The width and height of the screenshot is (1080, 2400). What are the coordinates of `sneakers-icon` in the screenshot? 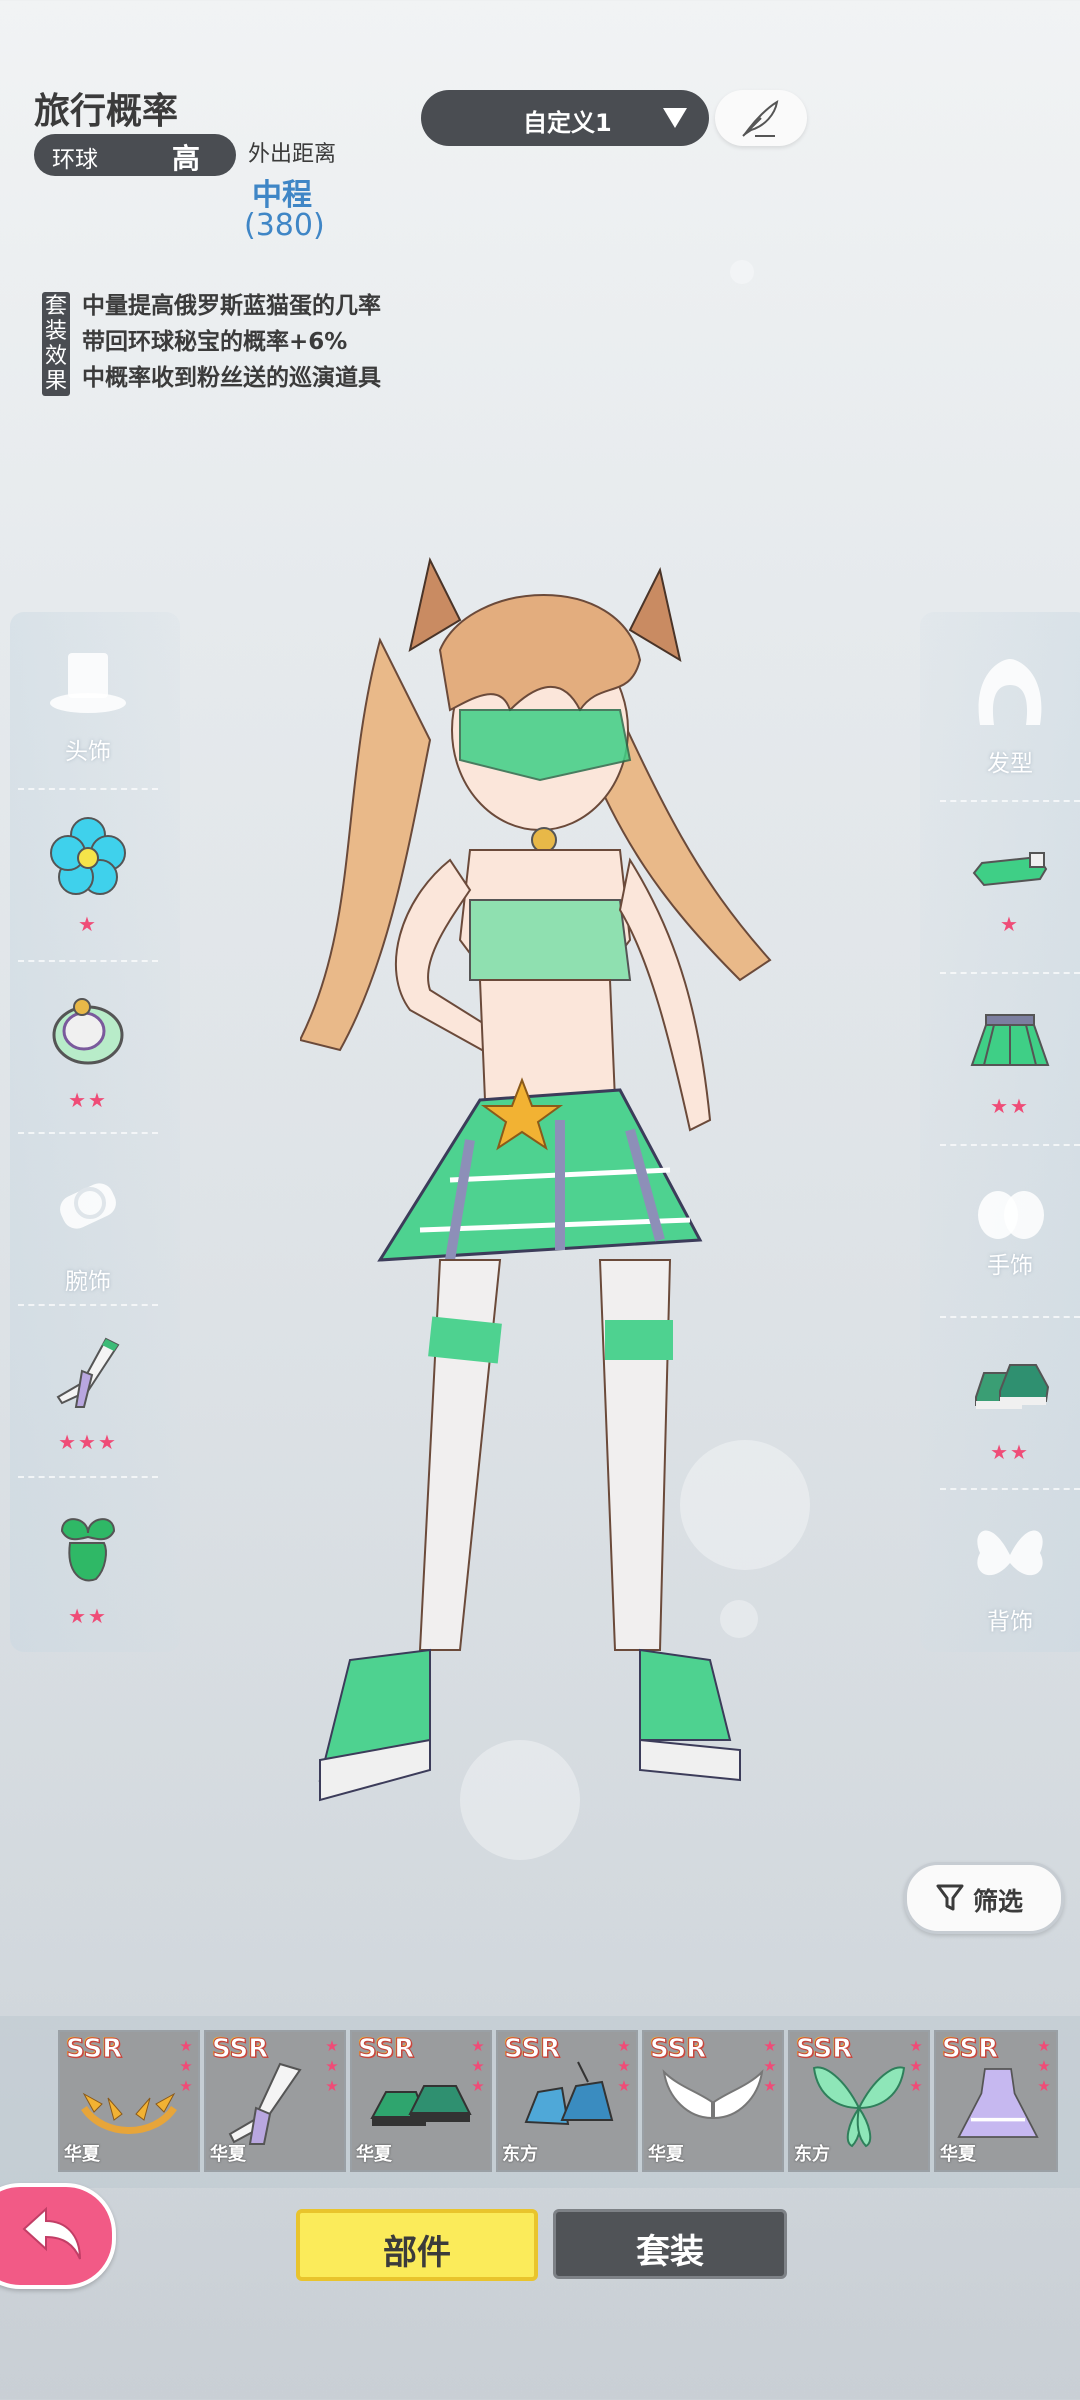 It's located at (1012, 1386).